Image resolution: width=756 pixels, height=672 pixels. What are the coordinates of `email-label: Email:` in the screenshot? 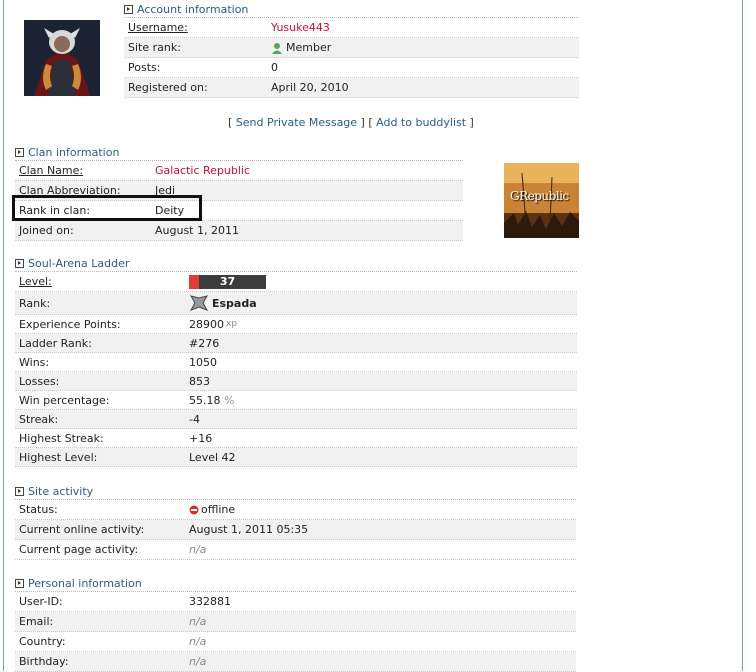 It's located at (36, 621).